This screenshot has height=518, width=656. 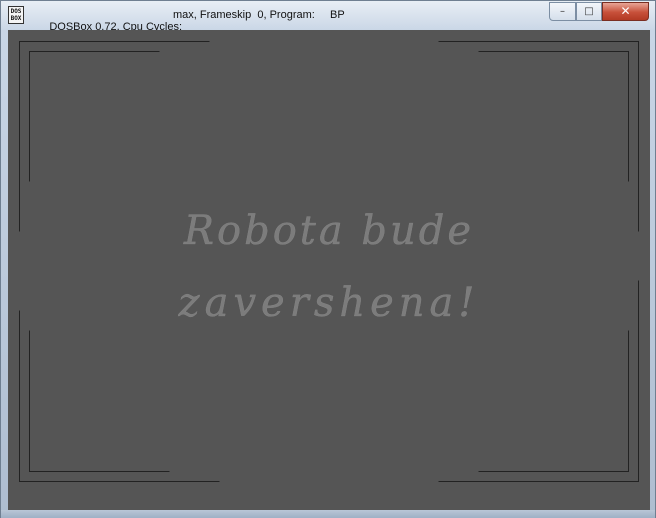 I want to click on frame-corner-bottom-right-inner, so click(x=553, y=401).